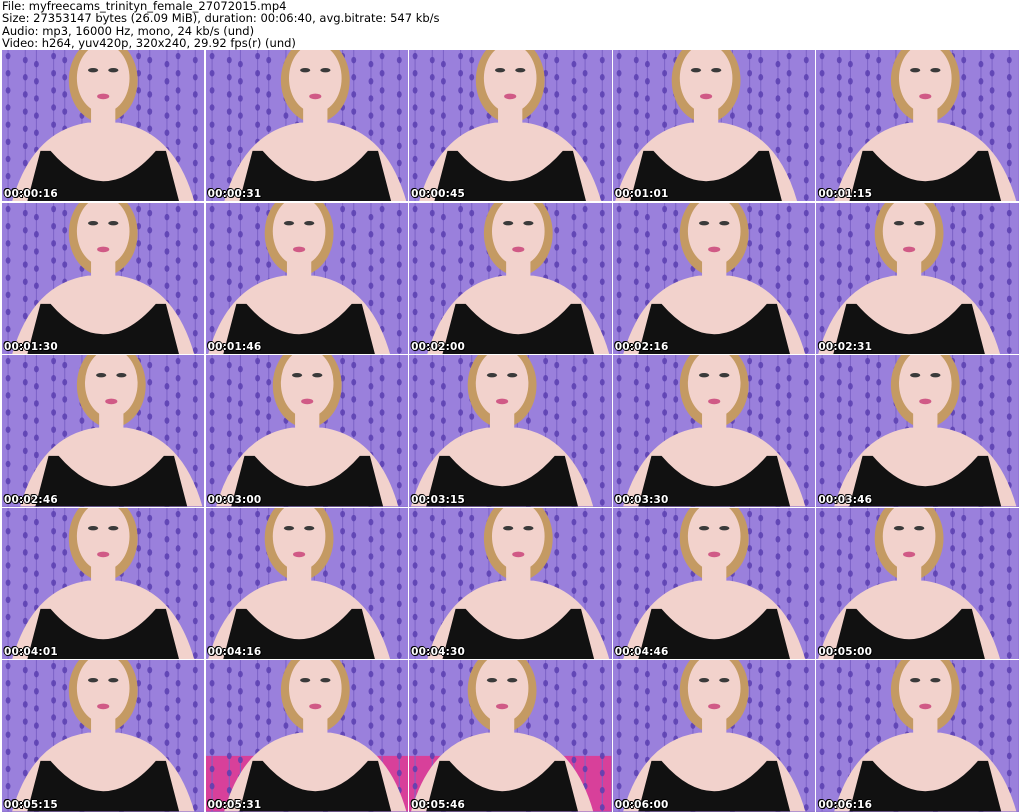  I want to click on video-thumbnail: 00:00:31, so click(306, 126).